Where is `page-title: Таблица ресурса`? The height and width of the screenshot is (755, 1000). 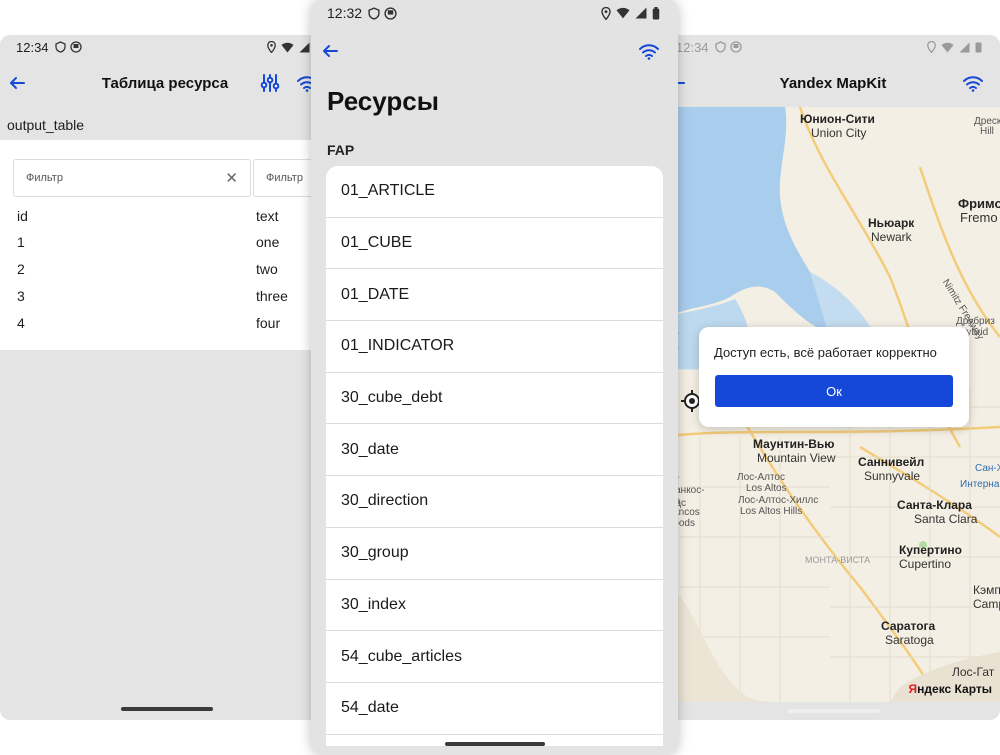 page-title: Таблица ресурса is located at coordinates (165, 83).